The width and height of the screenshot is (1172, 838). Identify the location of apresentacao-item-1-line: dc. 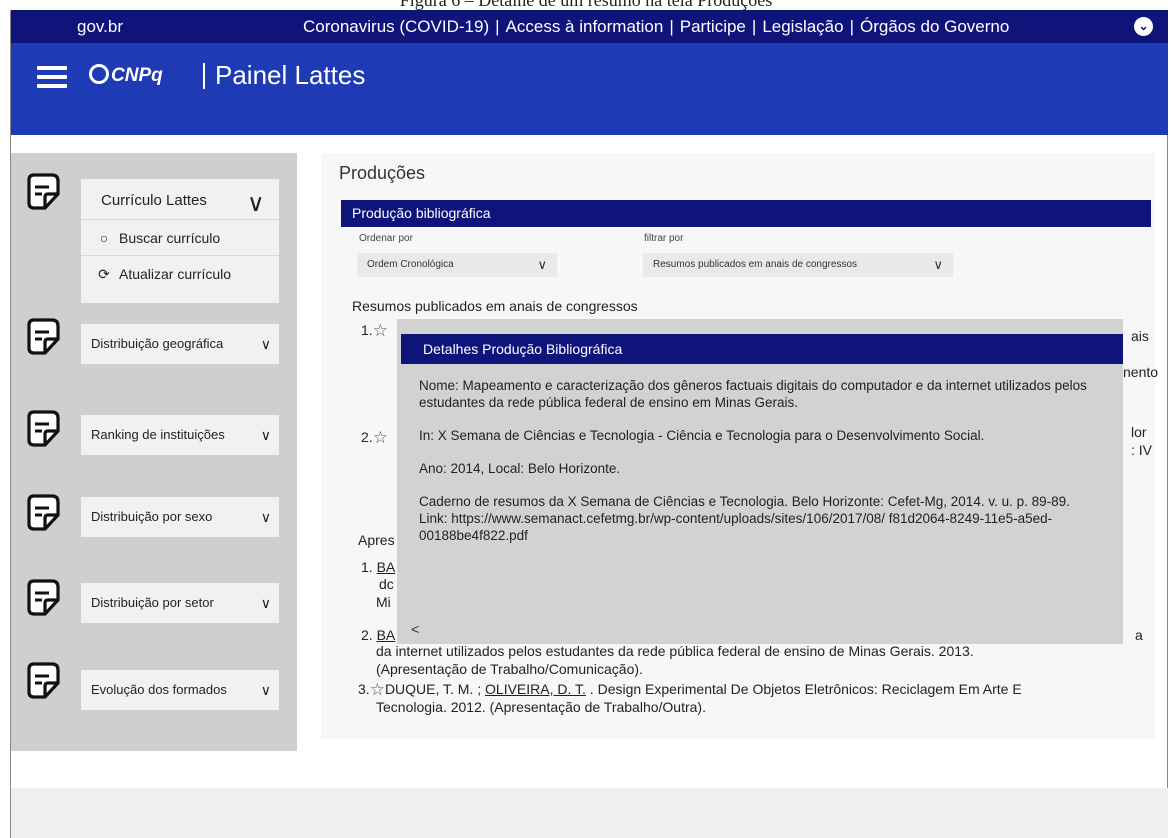
(386, 584).